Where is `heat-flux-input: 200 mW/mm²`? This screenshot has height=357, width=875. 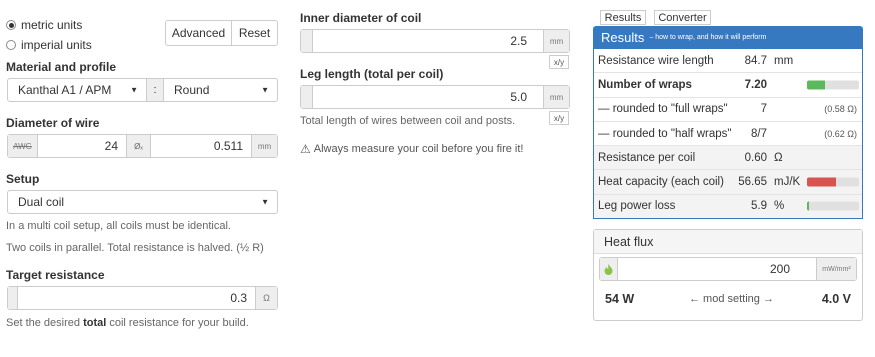 heat-flux-input: 200 mW/mm² is located at coordinates (728, 269).